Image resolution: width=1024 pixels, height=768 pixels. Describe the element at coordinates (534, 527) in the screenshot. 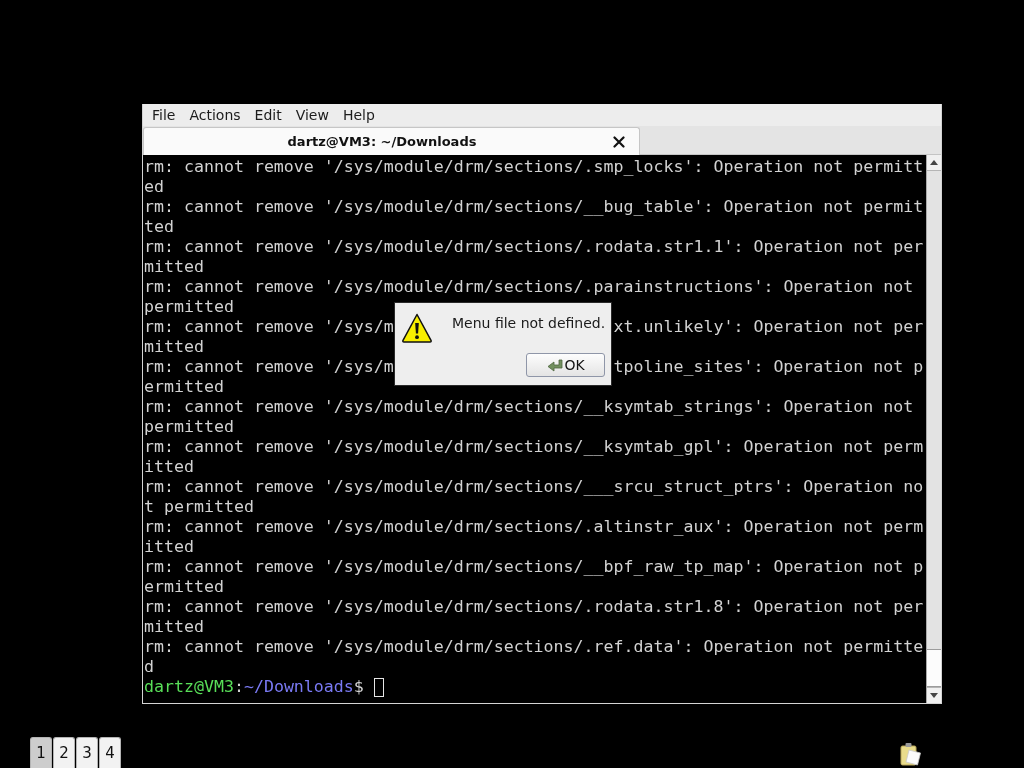

I see `terminal-line: rm: cannot remove '/sys/module/drm/sections/.altinstr_aux': Operation not perm` at that location.